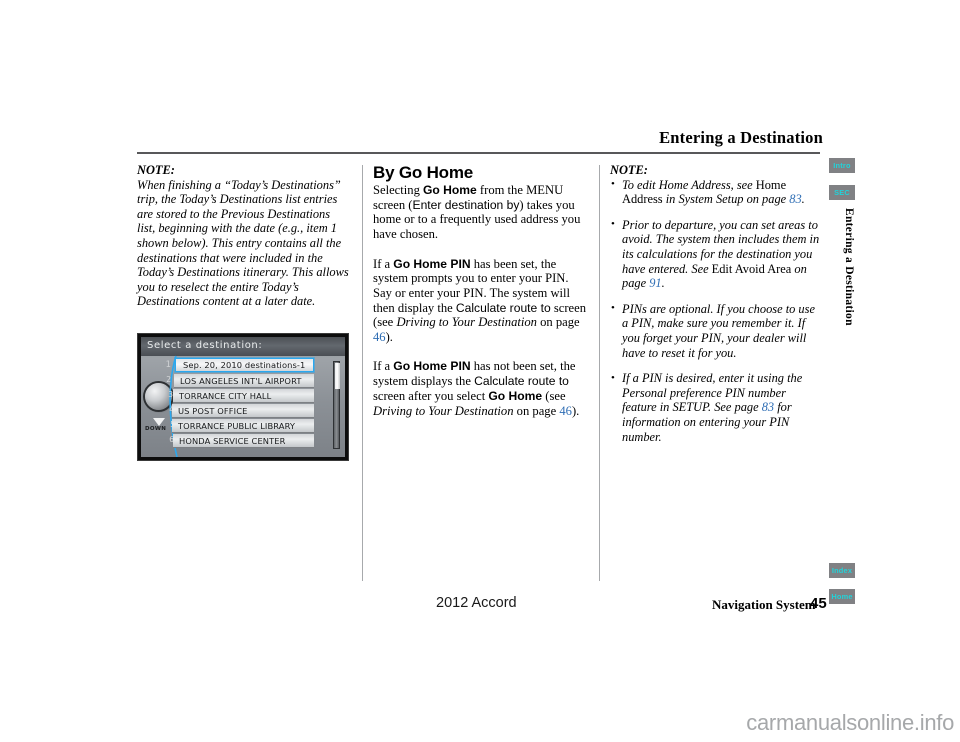 The image size is (960, 742). What do you see at coordinates (168, 379) in the screenshot?
I see `nav-row-number: 2` at bounding box center [168, 379].